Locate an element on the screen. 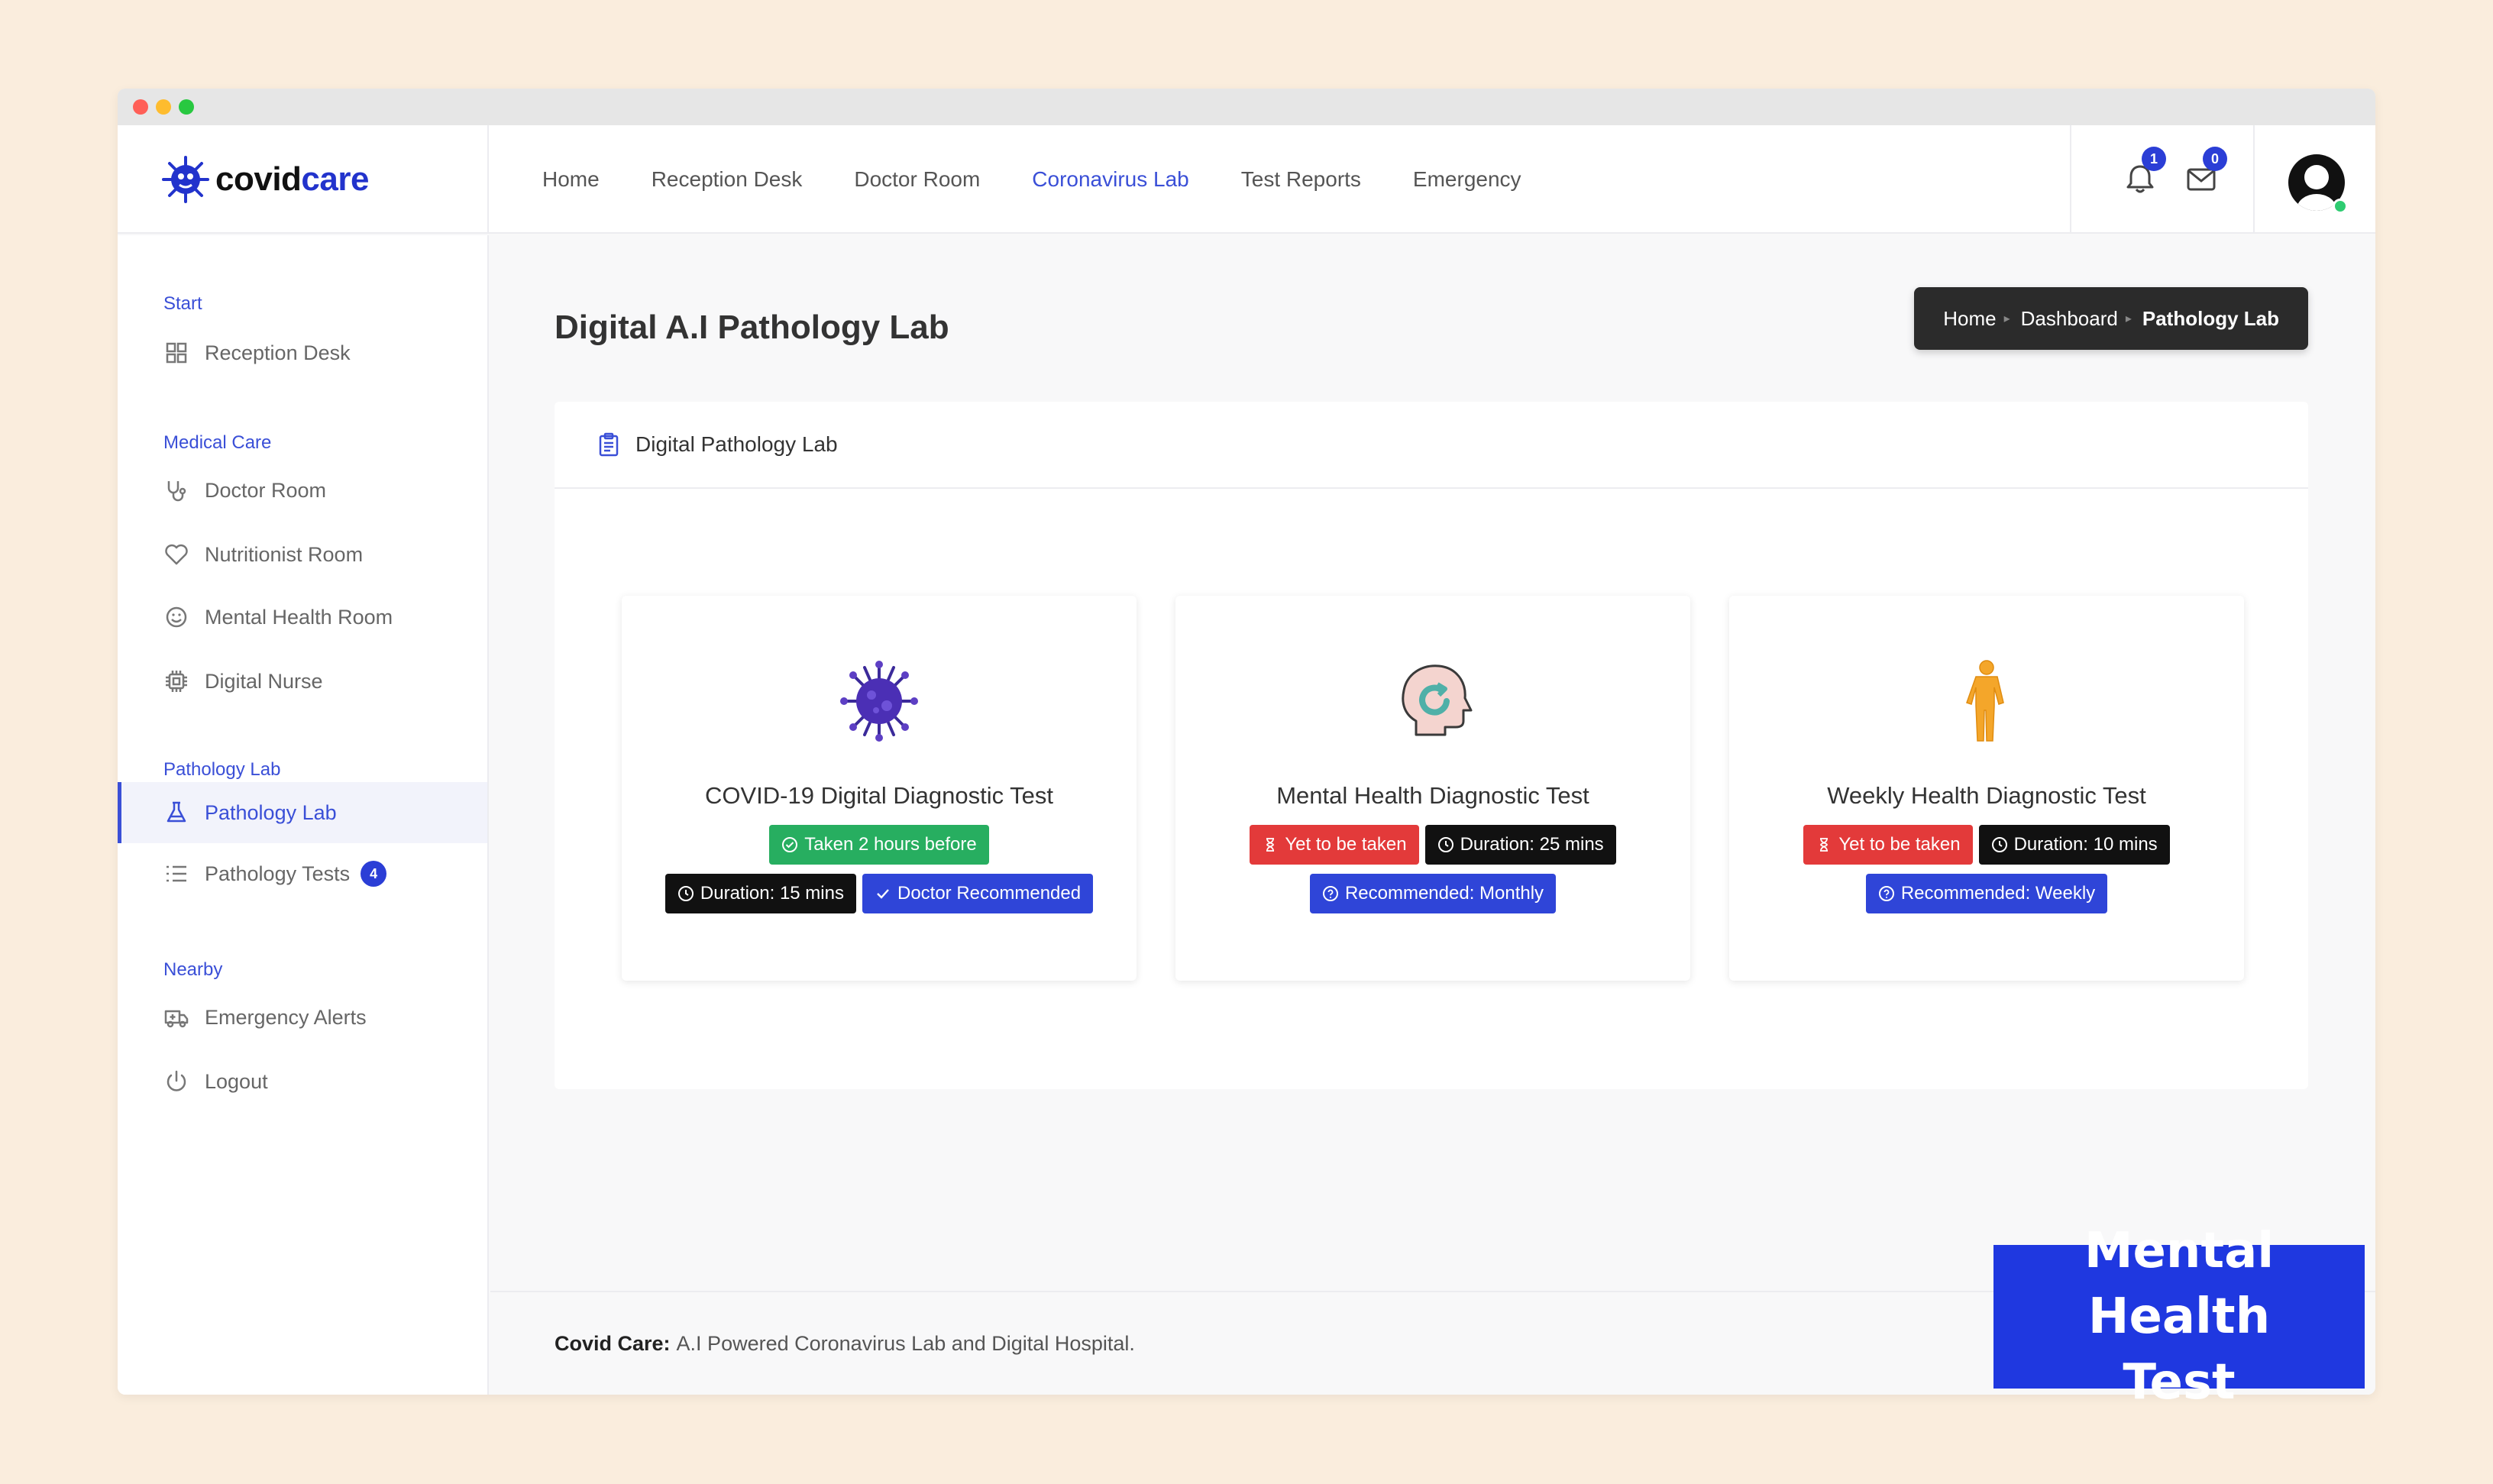  brand-name-part1: covid is located at coordinates (259, 179).